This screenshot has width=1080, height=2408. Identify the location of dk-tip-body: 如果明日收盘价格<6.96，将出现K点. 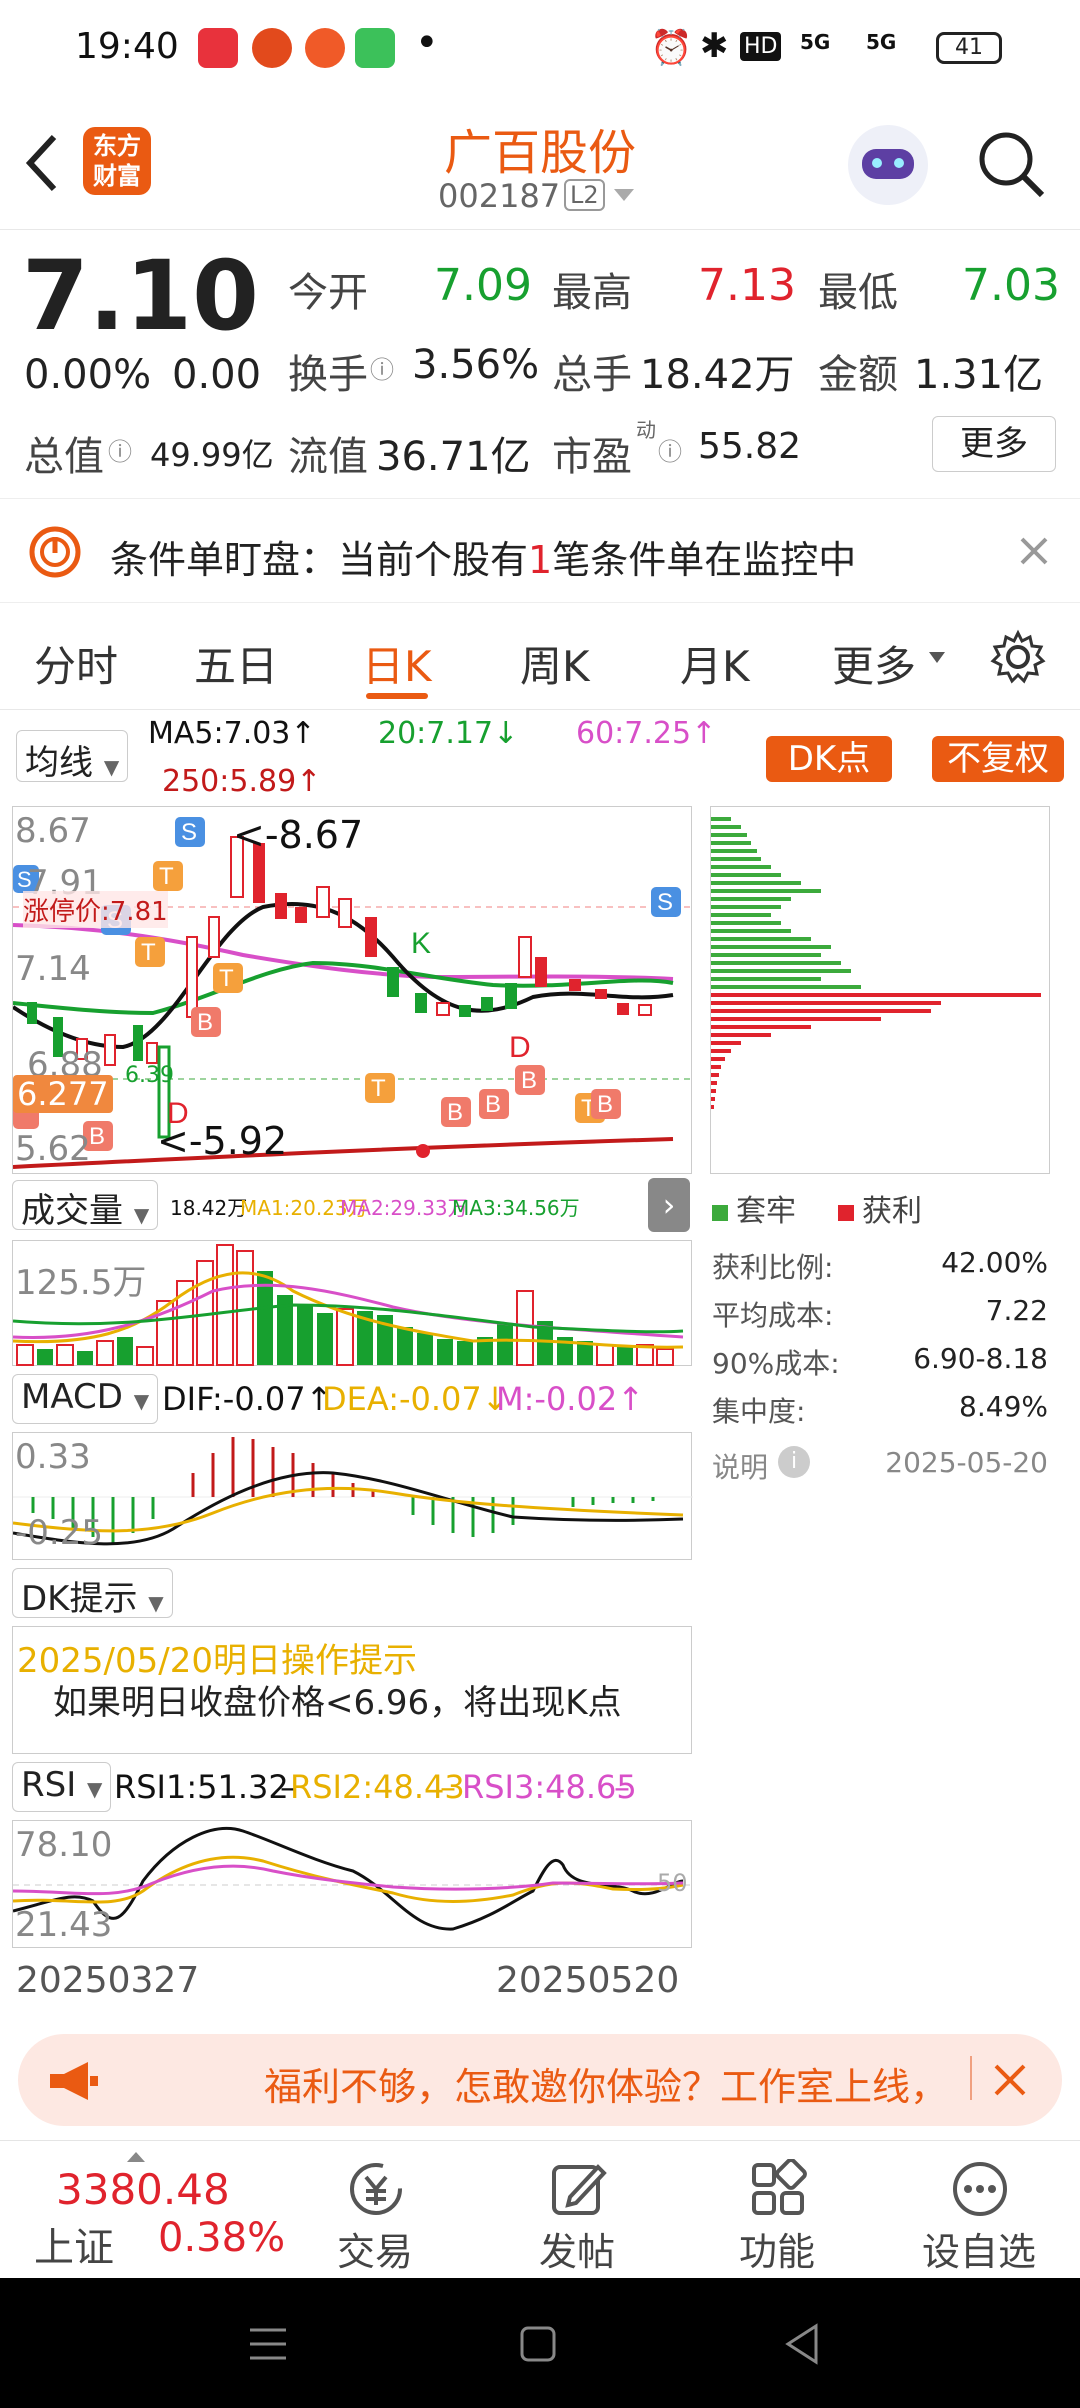
(337, 1703).